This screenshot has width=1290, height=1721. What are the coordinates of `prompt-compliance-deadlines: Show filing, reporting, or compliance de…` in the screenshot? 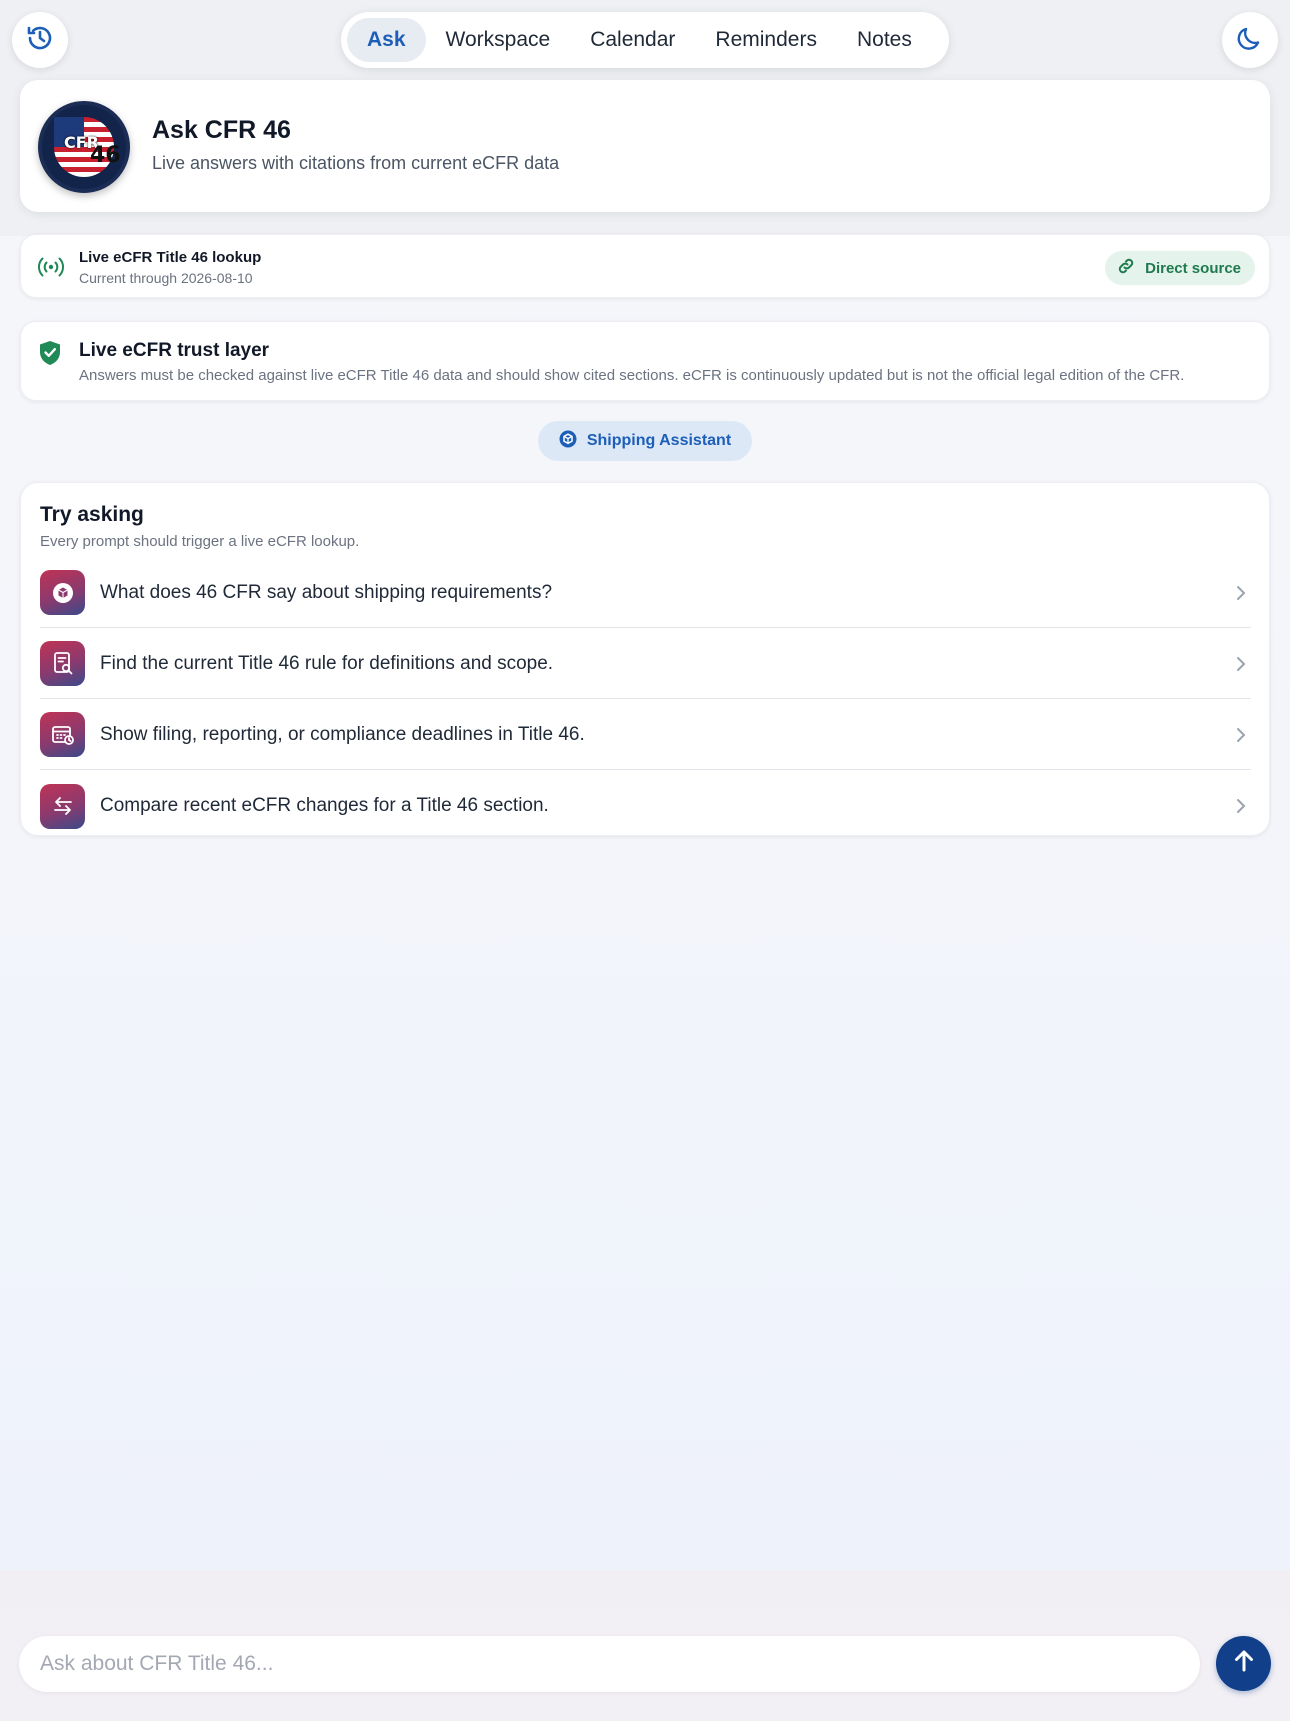 It's located at (645, 735).